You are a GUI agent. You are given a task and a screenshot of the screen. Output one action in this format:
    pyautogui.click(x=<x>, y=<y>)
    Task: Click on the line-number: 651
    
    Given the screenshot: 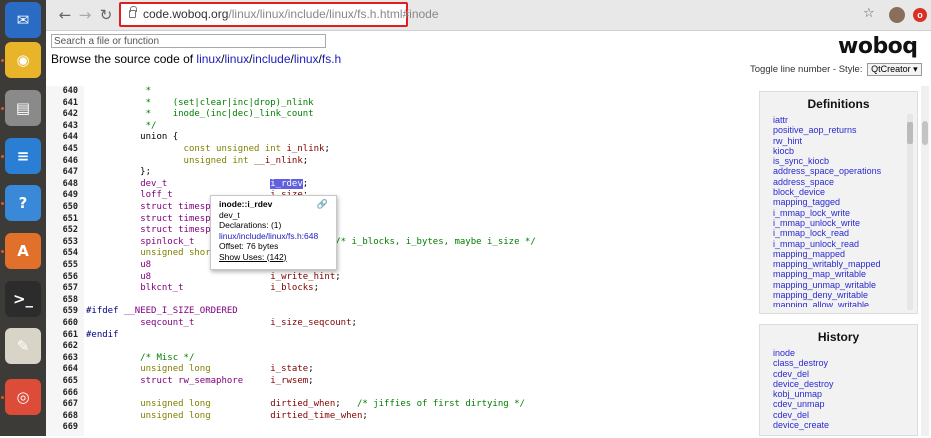 What is the action you would take?
    pyautogui.click(x=62, y=220)
    